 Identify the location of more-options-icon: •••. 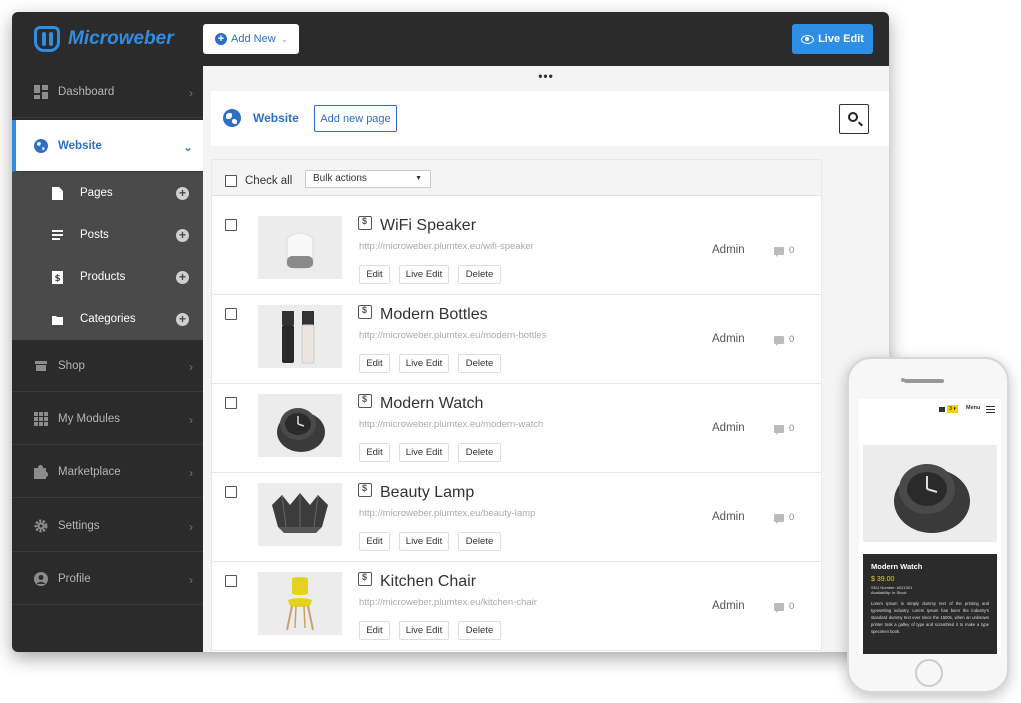
(546, 77).